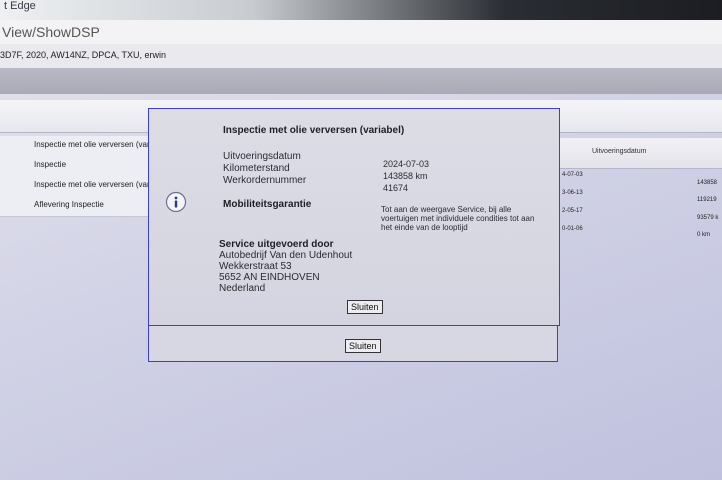 The image size is (722, 480). Describe the element at coordinates (269, 277) in the screenshot. I see `service-postcode-city: 5652 AN EINDHOVEN` at that location.